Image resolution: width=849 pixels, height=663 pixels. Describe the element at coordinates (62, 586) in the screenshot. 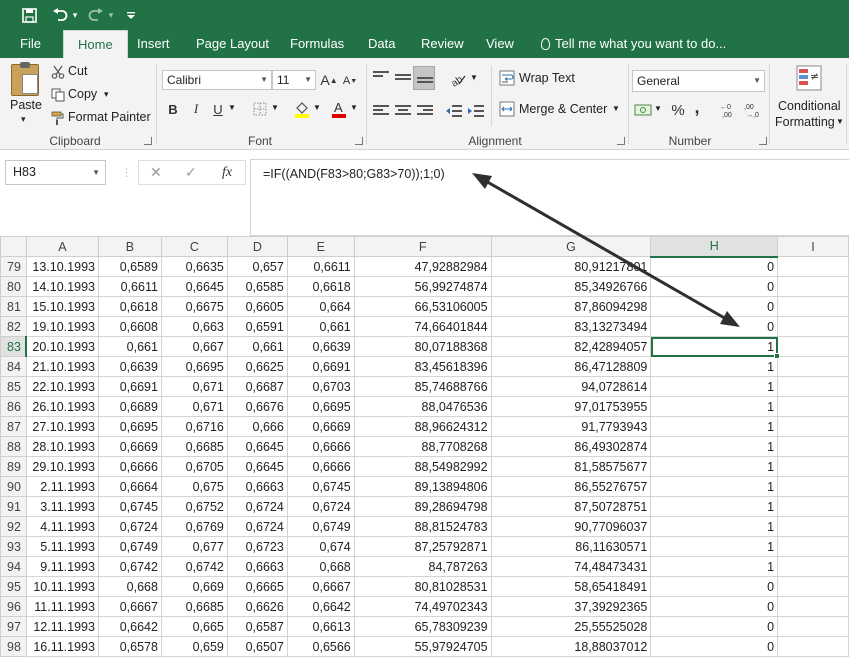

I see `cell-a: 10.11.1993` at that location.